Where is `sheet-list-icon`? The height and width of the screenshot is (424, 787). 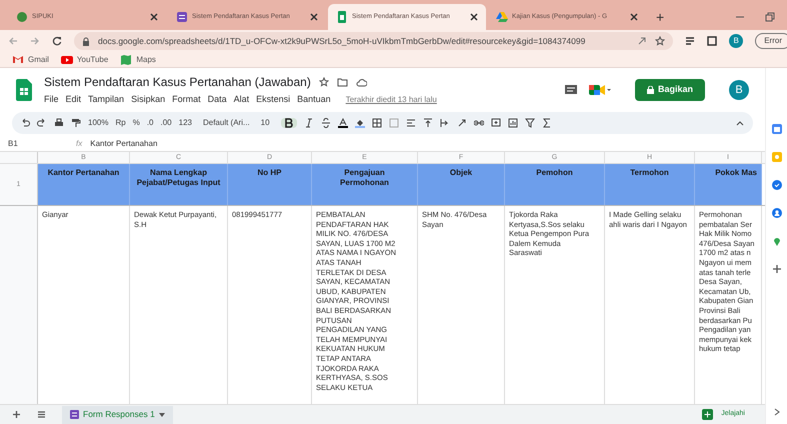 sheet-list-icon is located at coordinates (41, 414).